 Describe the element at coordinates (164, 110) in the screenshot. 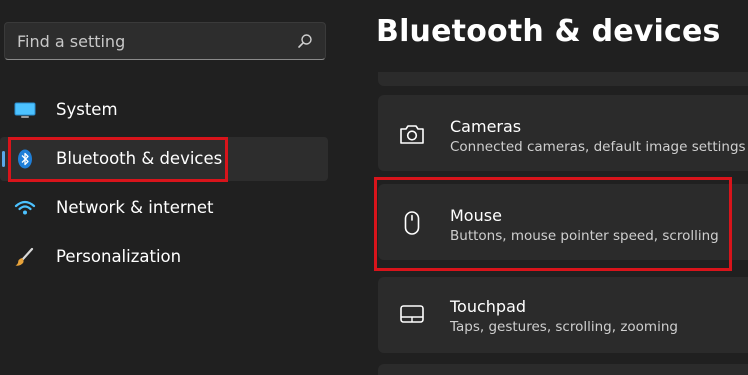

I see `sidebar-item-system: System` at that location.